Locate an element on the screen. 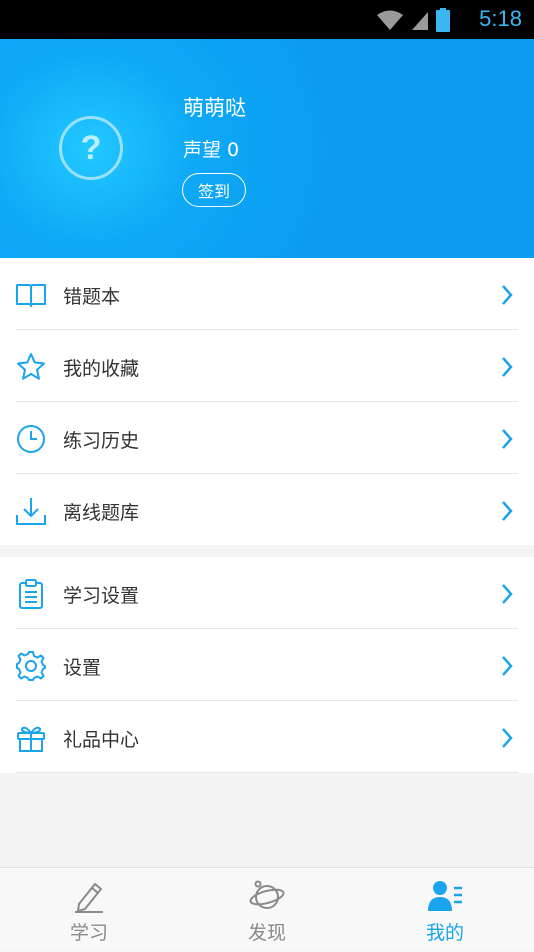 This screenshot has width=534, height=952. menu-item-study-settings: 学习设置 is located at coordinates (267, 593).